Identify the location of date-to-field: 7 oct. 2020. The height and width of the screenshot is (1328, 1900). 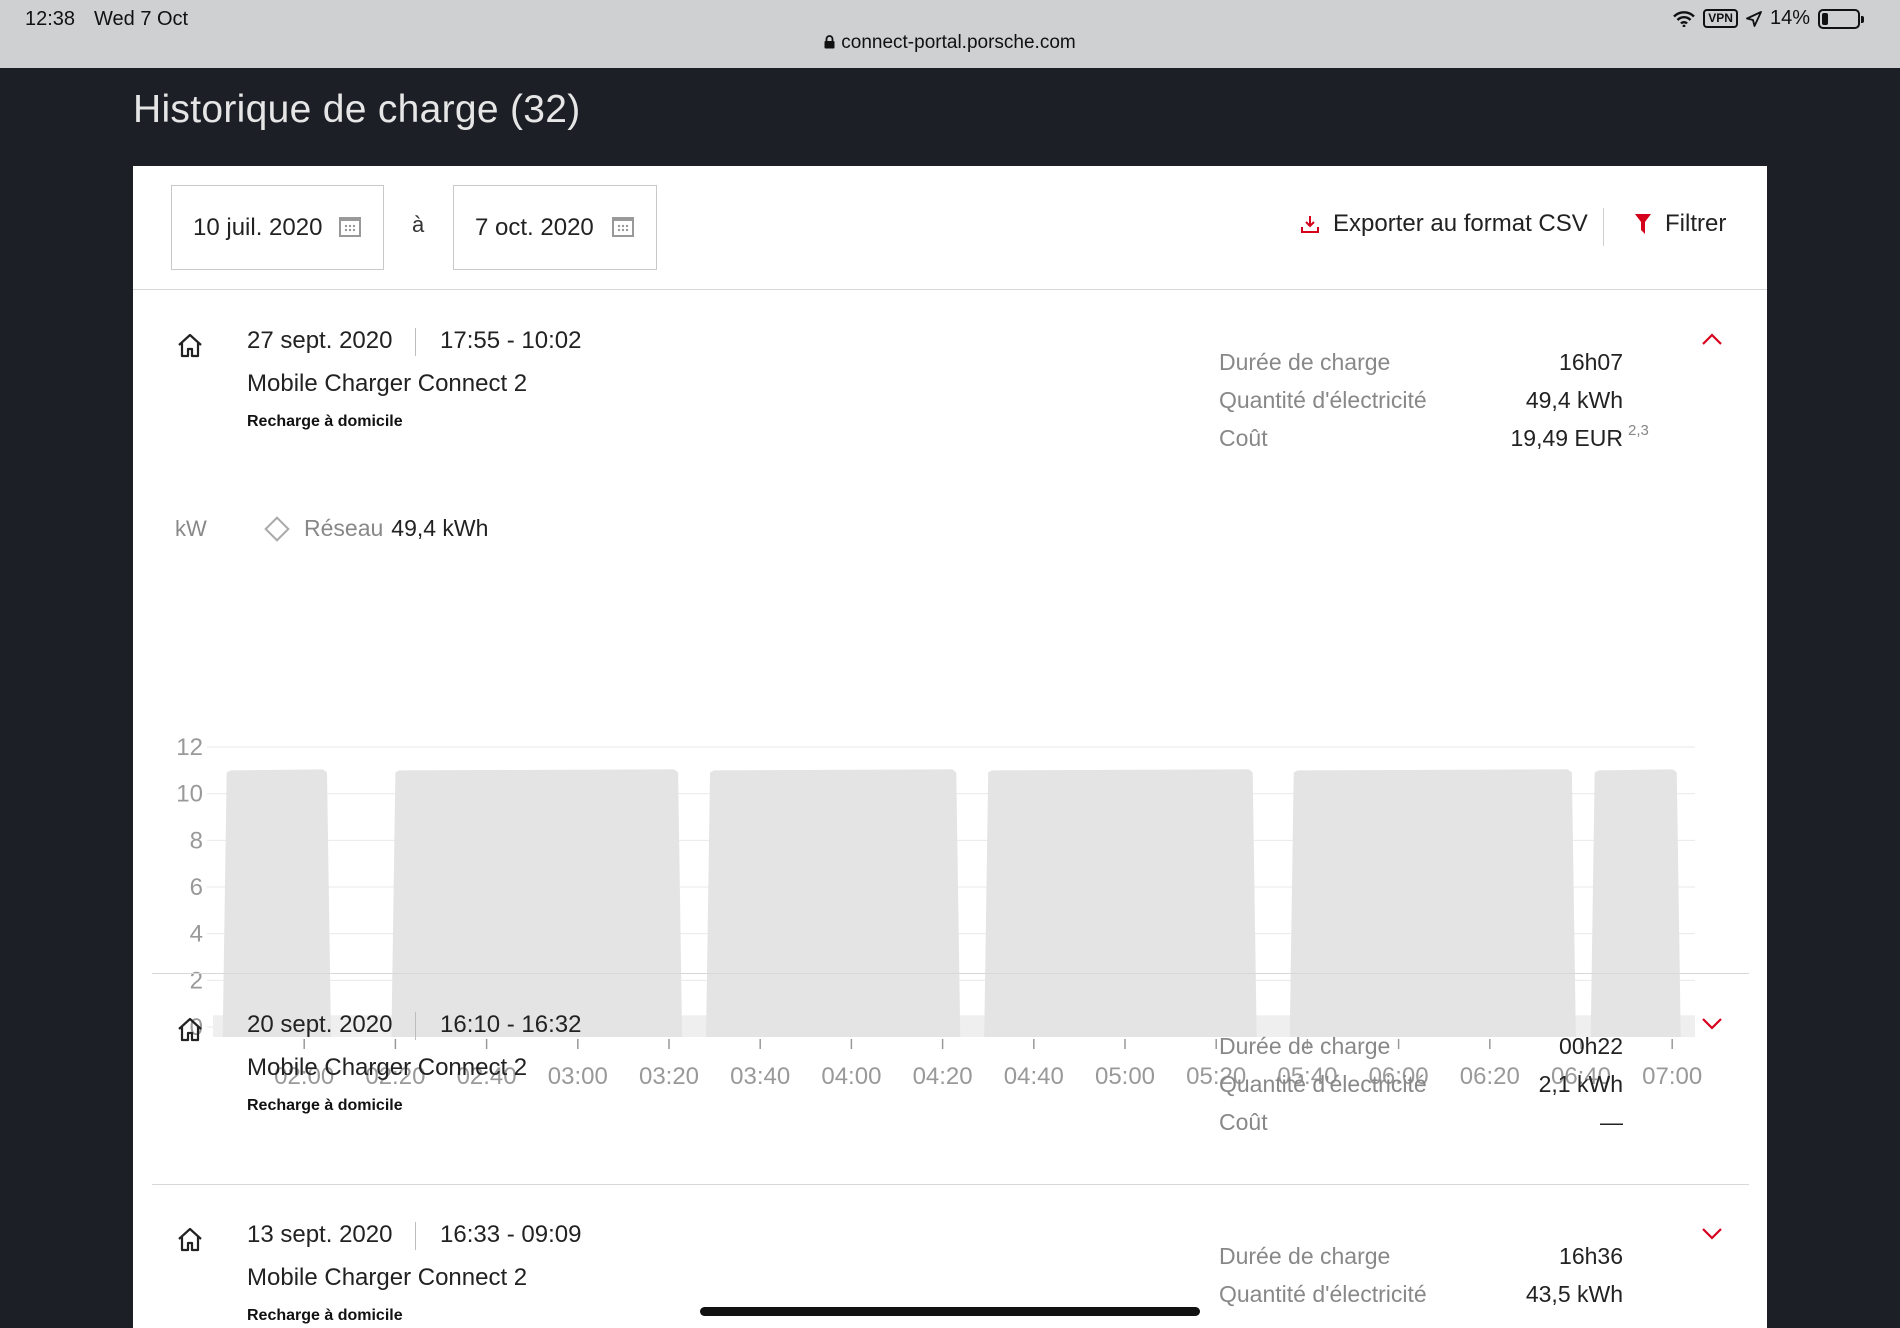
(555, 227).